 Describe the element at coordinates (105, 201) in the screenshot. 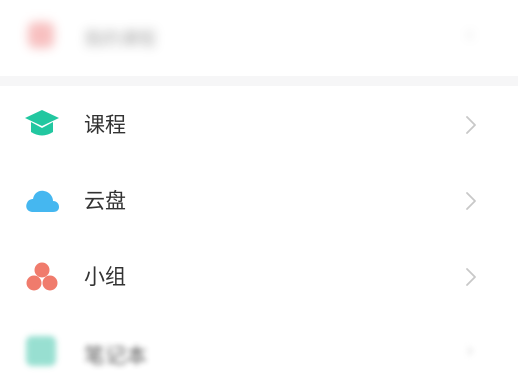

I see `menu-item-label: 云盘` at that location.